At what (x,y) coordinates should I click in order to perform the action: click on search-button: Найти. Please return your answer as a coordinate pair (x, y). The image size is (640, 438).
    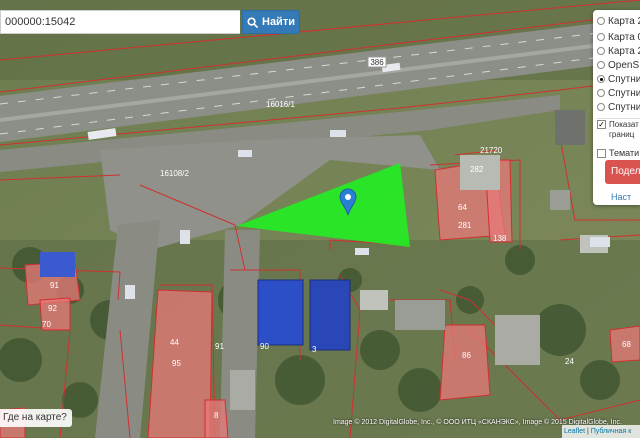
    Looking at the image, I should click on (271, 22).